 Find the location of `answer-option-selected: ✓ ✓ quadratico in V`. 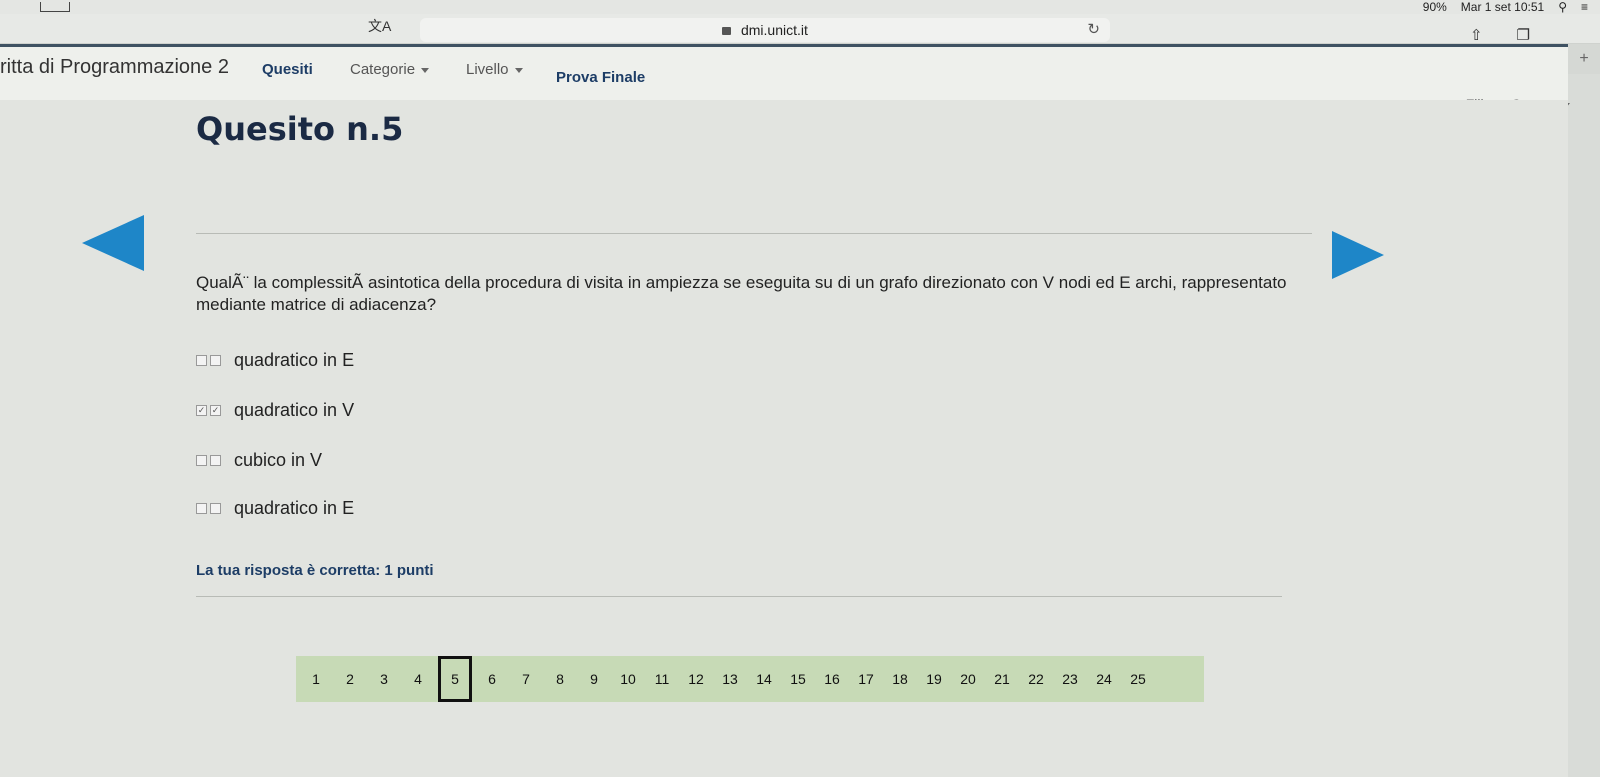

answer-option-selected: ✓ ✓ quadratico in V is located at coordinates (275, 410).